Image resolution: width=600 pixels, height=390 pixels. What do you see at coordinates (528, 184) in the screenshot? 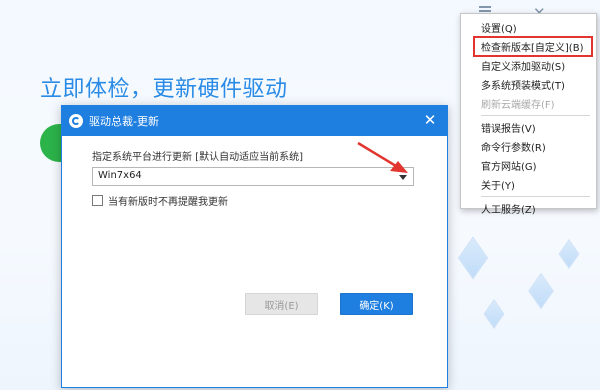
I see `menu-item-about: 关于(Y)` at bounding box center [528, 184].